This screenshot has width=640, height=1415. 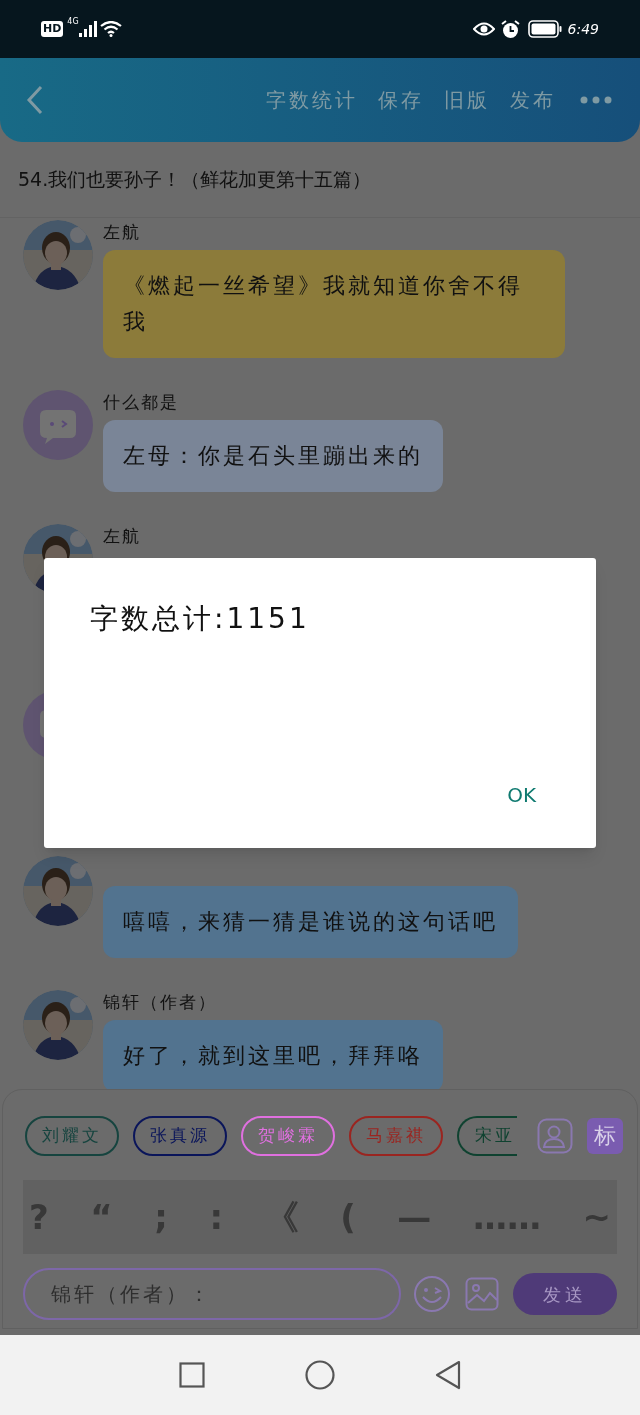 What do you see at coordinates (35, 100) in the screenshot?
I see `back-icon` at bounding box center [35, 100].